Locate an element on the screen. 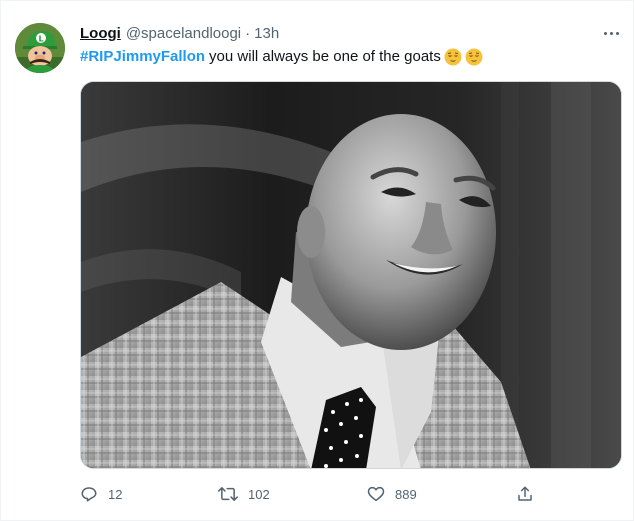 The height and width of the screenshot is (521, 634). like-button: 889 is located at coordinates (392, 494).